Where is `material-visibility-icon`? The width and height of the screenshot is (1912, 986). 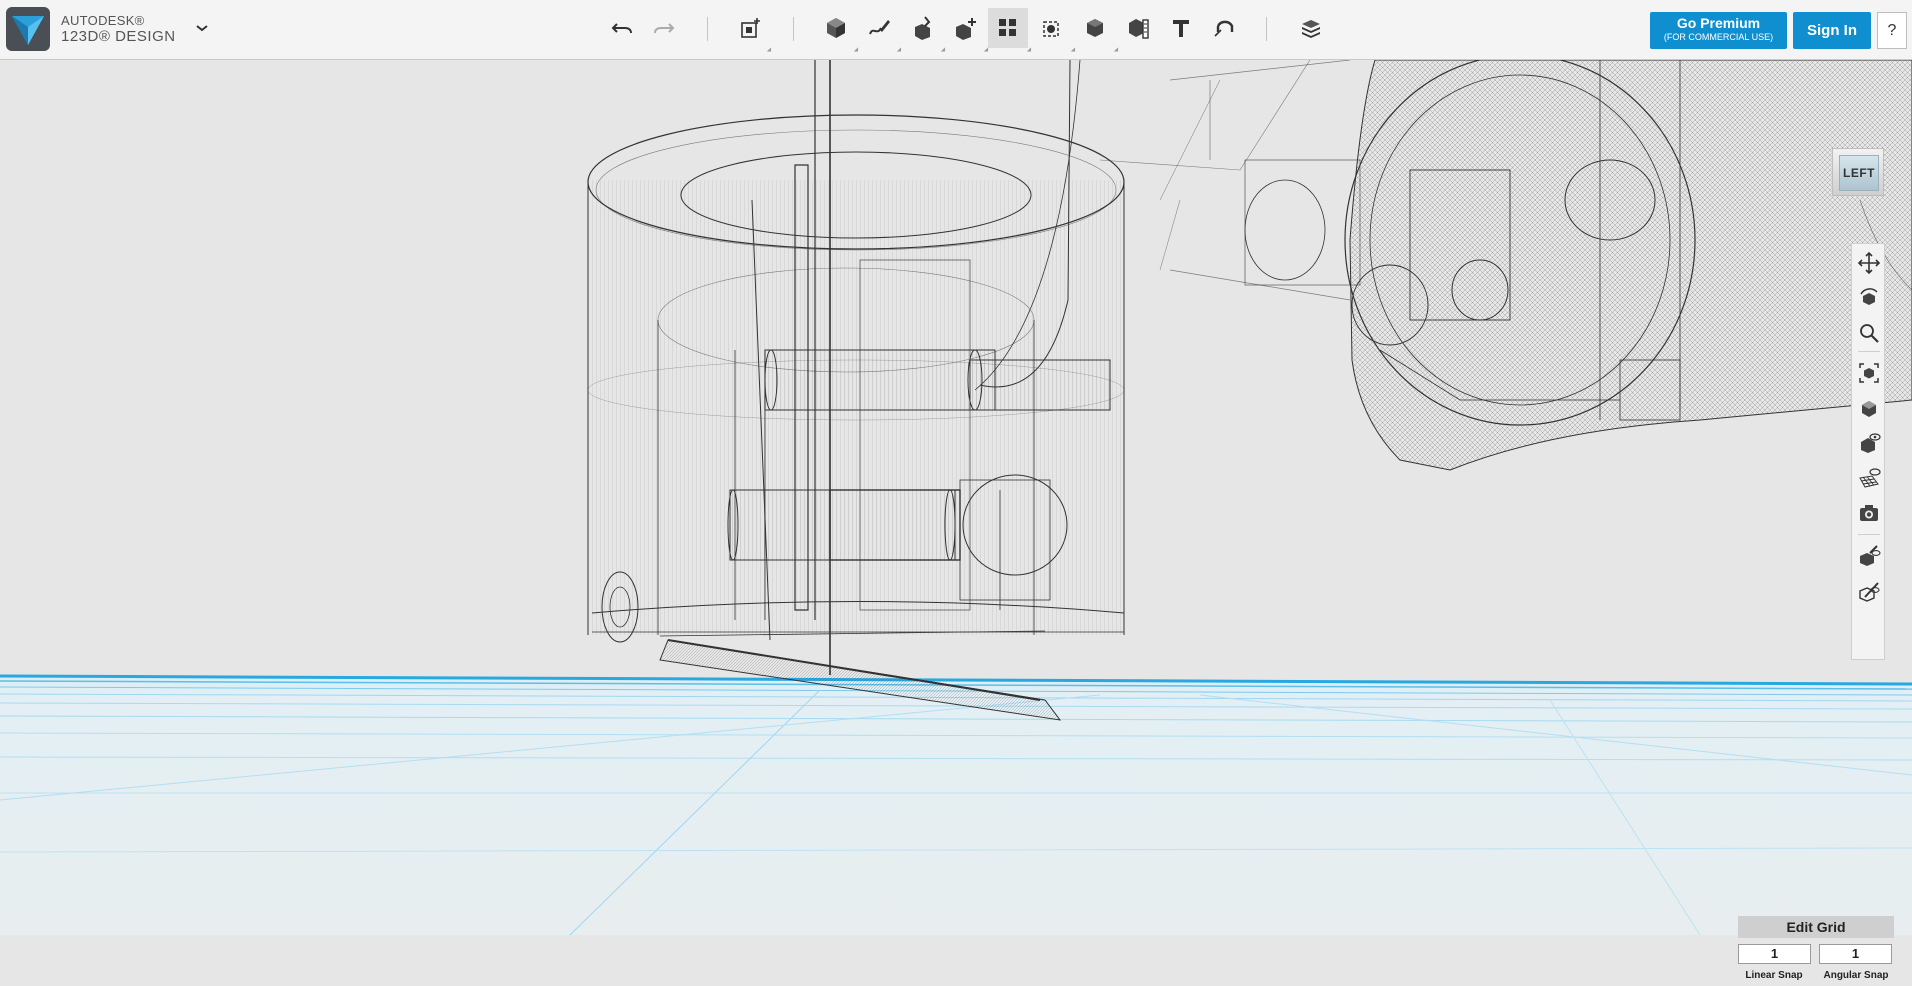
material-visibility-icon is located at coordinates (1870, 555).